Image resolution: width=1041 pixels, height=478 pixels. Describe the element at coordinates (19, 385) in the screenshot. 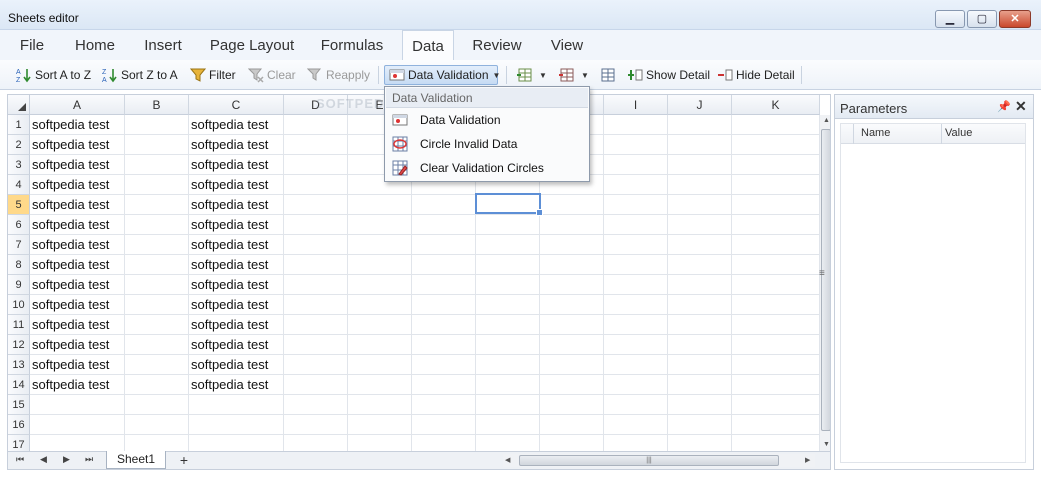

I see `row-header-14: 14` at that location.